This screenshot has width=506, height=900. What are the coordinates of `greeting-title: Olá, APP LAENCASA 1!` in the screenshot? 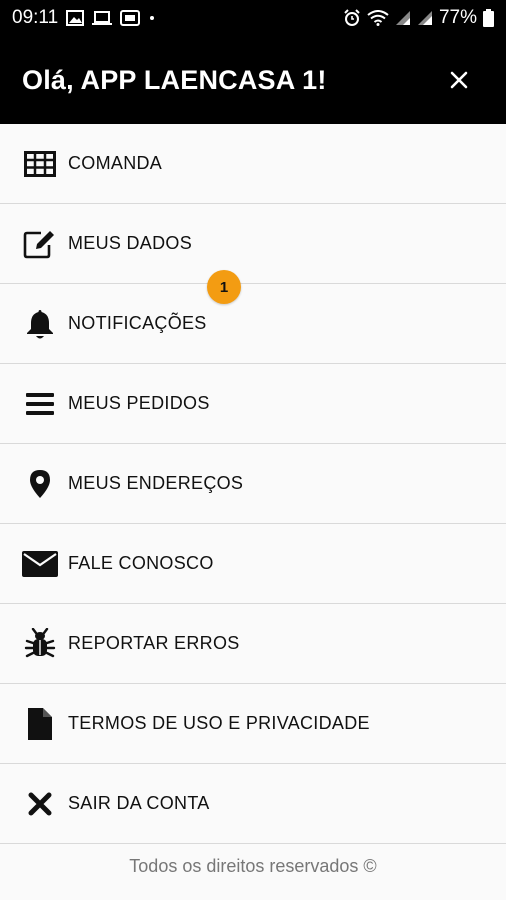 It's located at (174, 79).